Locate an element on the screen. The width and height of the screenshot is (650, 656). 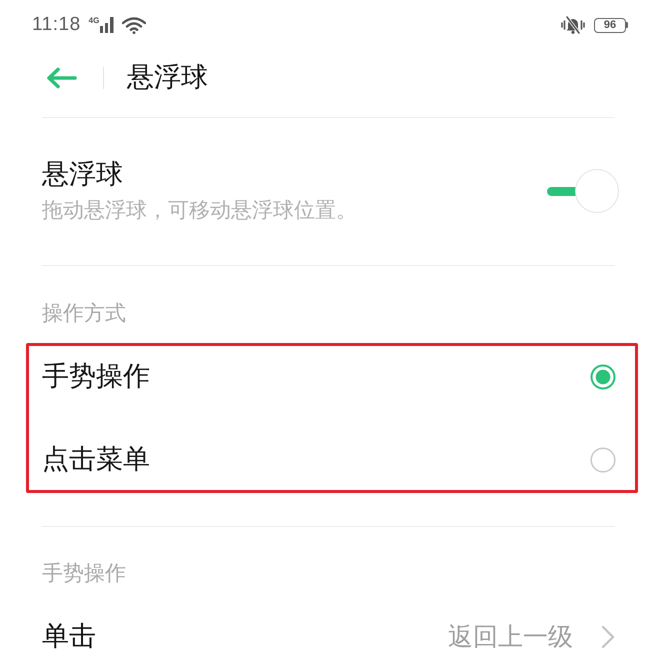
toggle-switch is located at coordinates (582, 190).